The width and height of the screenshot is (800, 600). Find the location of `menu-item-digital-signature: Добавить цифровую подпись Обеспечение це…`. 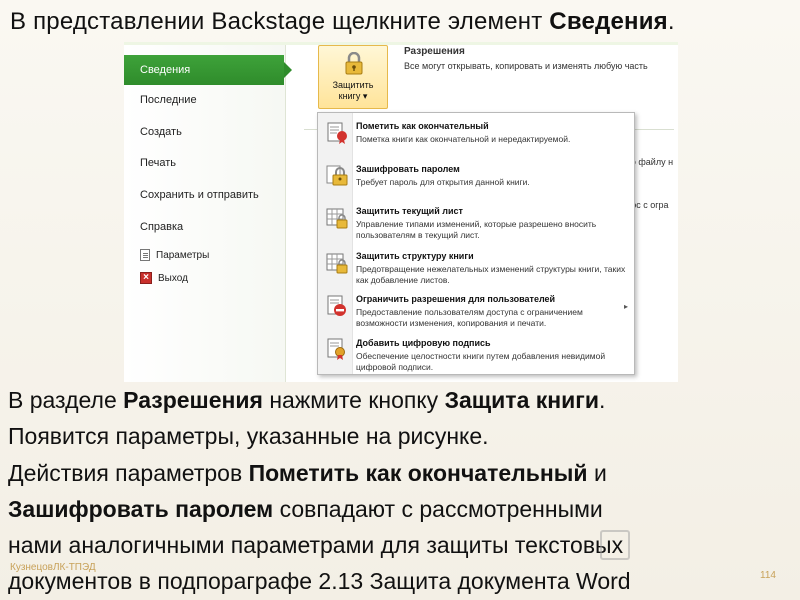

menu-item-digital-signature: Добавить цифровую подпись Обеспечение це… is located at coordinates (476, 353).